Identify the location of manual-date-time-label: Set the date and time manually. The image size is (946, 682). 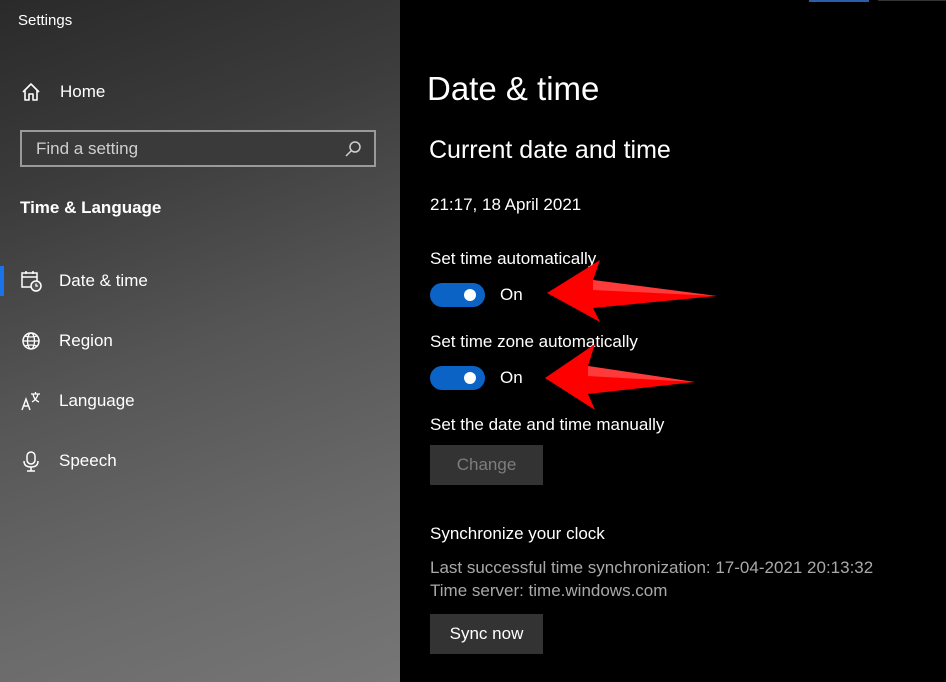
(547, 424).